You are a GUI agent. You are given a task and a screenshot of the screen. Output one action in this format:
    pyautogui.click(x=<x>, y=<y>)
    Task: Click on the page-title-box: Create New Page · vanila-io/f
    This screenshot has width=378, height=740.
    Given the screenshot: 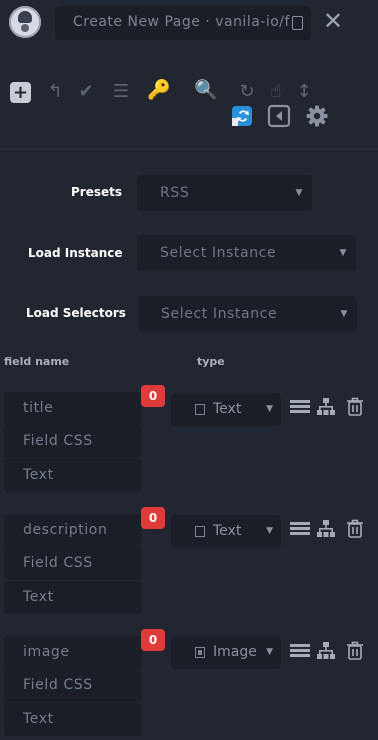 What is the action you would take?
    pyautogui.click(x=183, y=23)
    